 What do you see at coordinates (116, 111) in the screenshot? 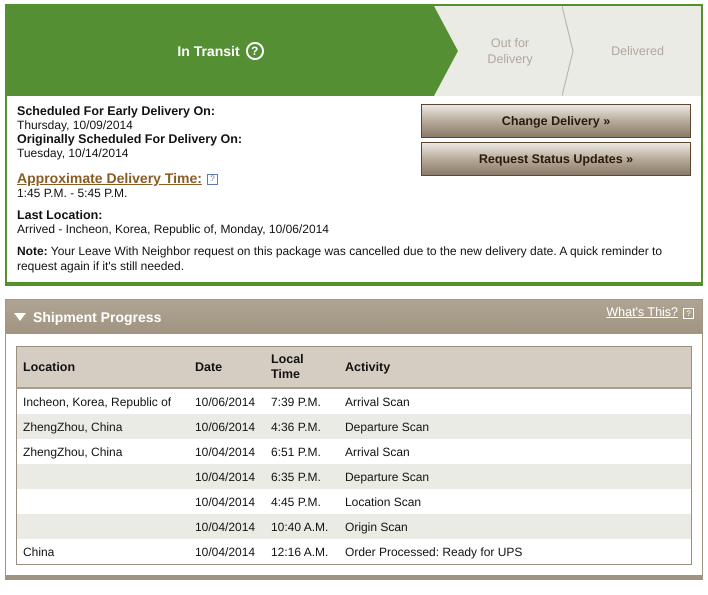
I see `field-label: Scheduled For Early Delivery On:` at bounding box center [116, 111].